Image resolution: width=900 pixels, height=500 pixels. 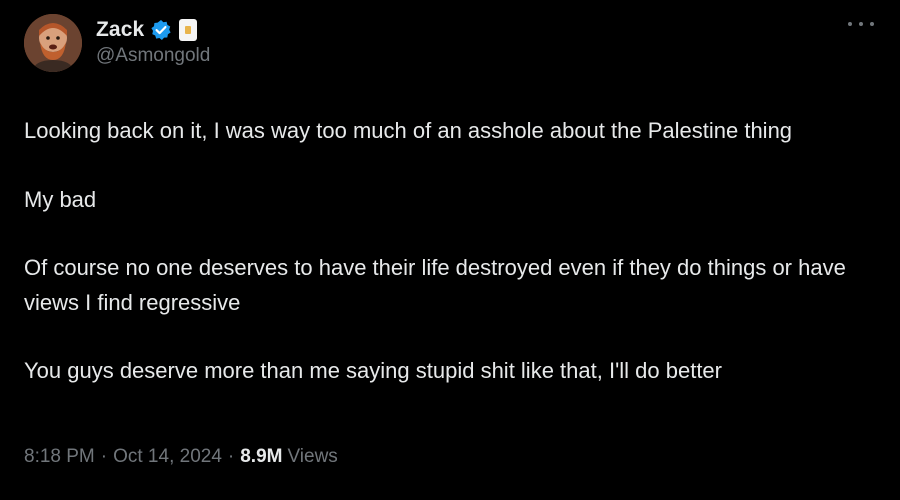 I want to click on more-options-icon, so click(x=861, y=24).